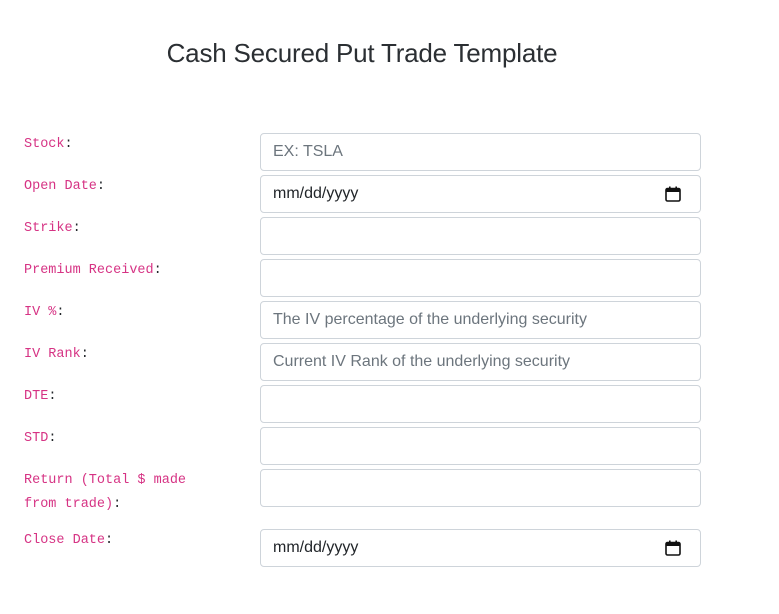 This screenshot has width=779, height=614. Describe the element at coordinates (124, 313) in the screenshot. I see `iv-percent-label: IV %:` at that location.